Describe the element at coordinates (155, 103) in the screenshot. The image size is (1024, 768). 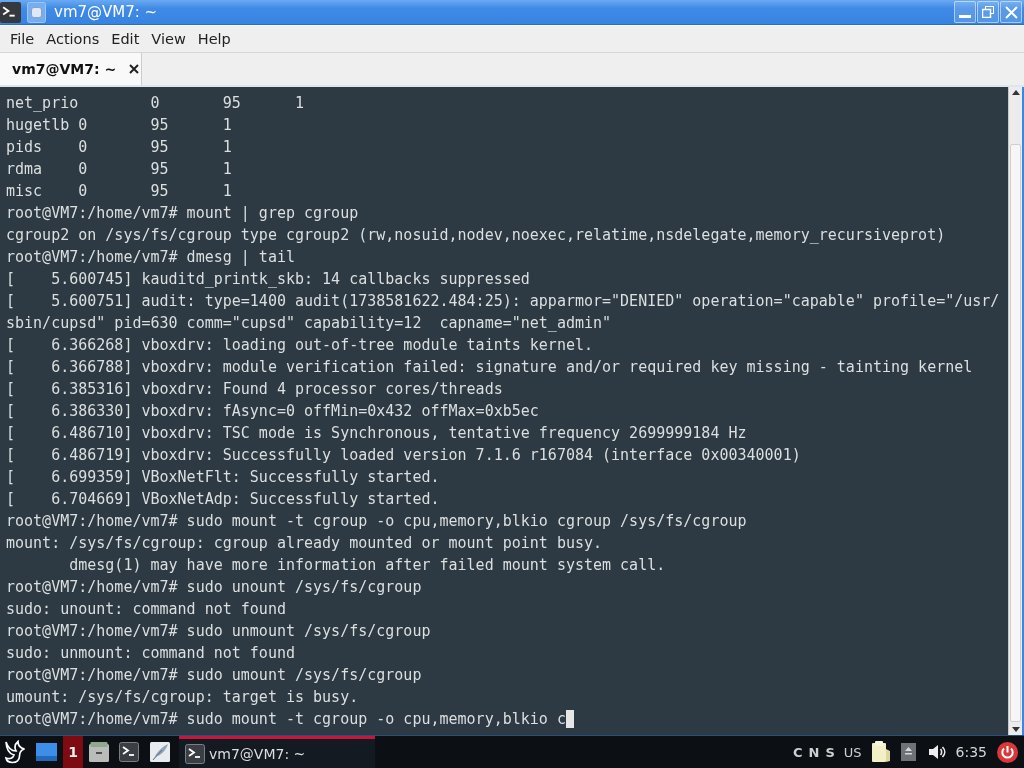
I see `terminal-line: net_prio 0 95 1` at that location.